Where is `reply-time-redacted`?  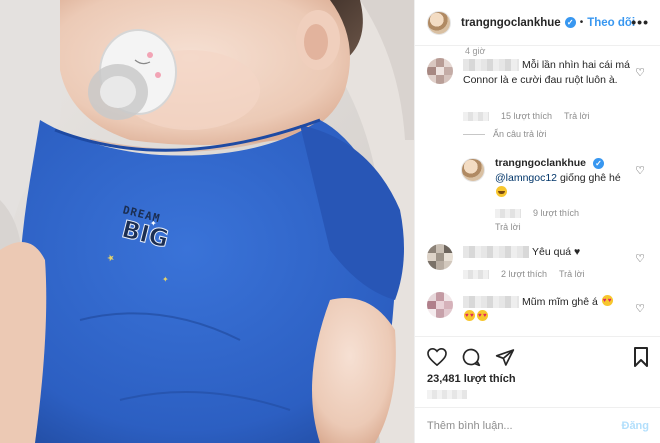
reply-time-redacted is located at coordinates (508, 213).